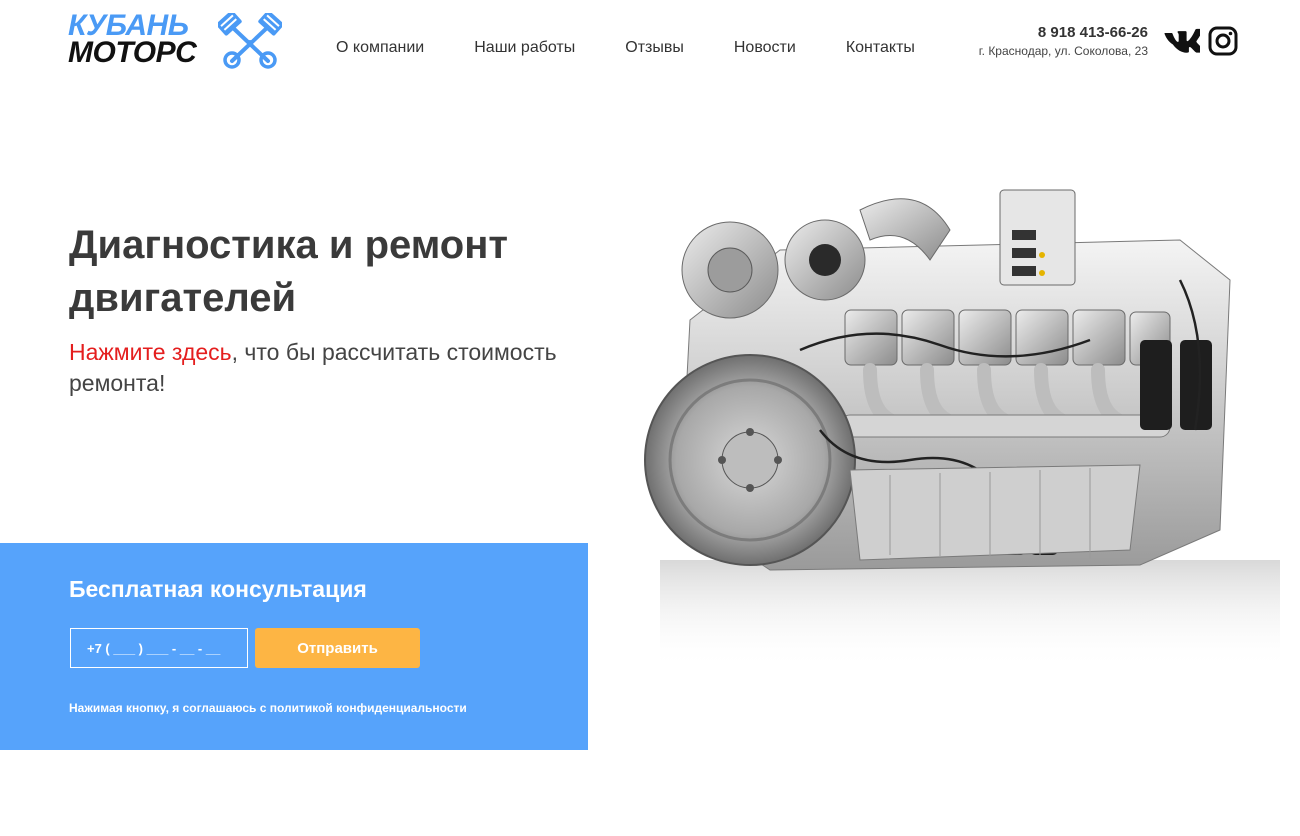 This screenshot has height=836, width=1300. What do you see at coordinates (218, 589) in the screenshot?
I see `consultation-title: Бесплатная консультация` at bounding box center [218, 589].